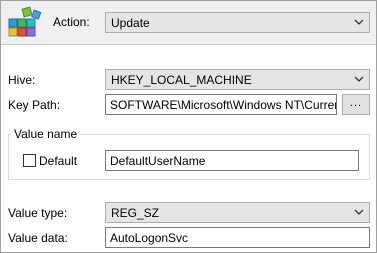 Image resolution: width=377 pixels, height=253 pixels. I want to click on key-path-label: Key Path:, so click(34, 105).